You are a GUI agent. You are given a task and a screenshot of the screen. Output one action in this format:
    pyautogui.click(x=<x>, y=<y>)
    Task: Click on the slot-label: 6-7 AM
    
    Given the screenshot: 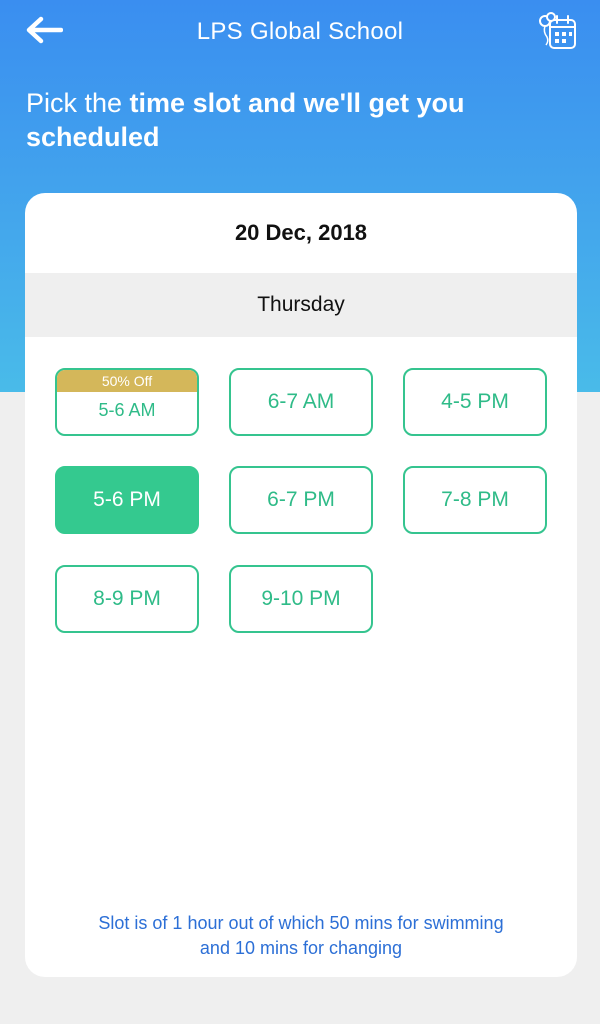 What is the action you would take?
    pyautogui.click(x=301, y=401)
    